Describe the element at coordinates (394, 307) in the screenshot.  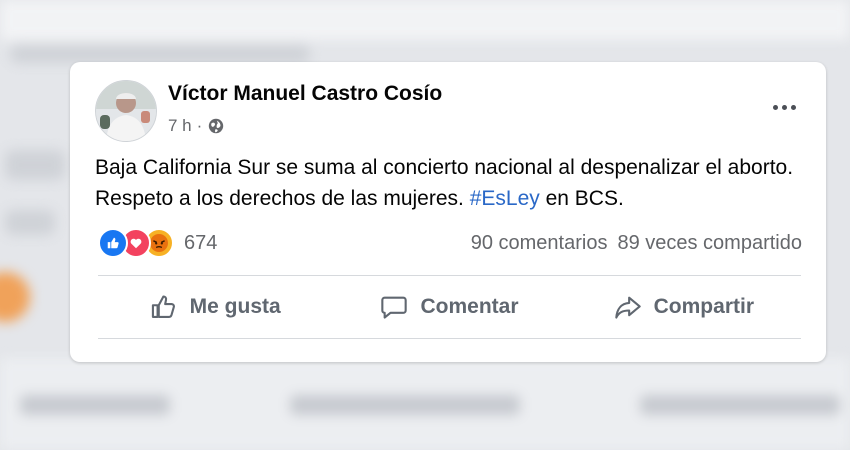
I see `comment-icon` at that location.